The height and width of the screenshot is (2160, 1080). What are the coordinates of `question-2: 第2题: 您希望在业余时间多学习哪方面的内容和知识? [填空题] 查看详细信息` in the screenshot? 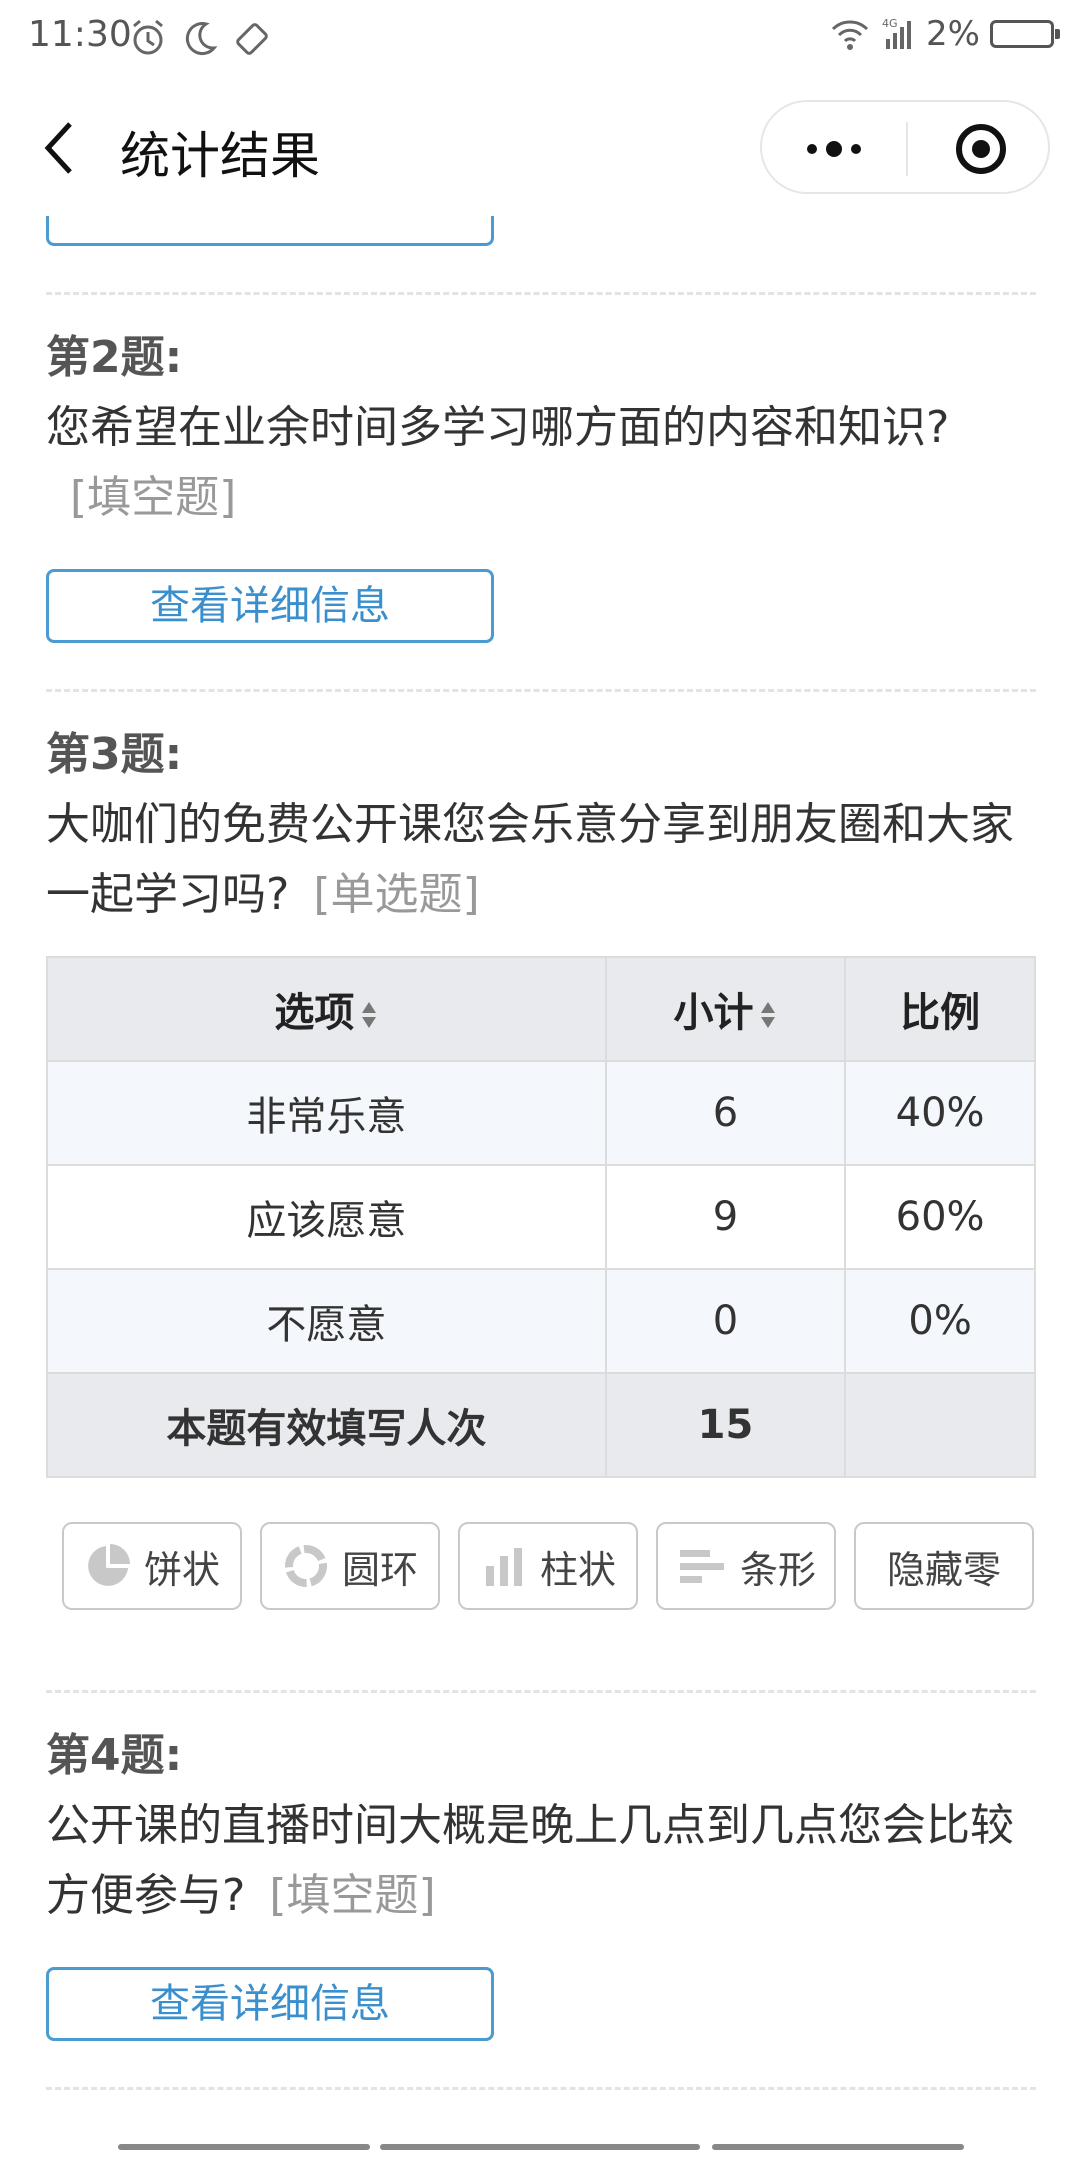 It's located at (541, 482).